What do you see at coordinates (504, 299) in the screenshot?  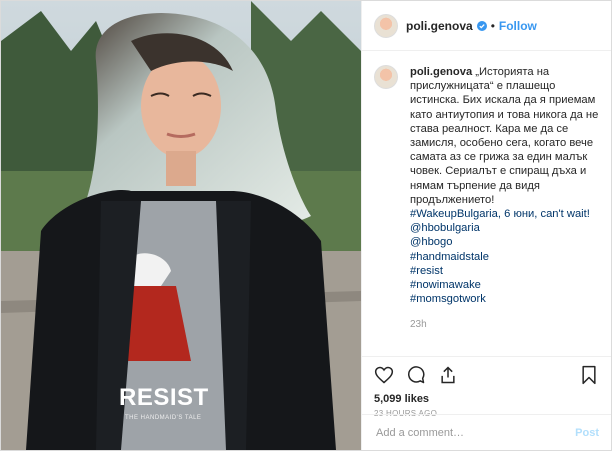 I see `hashtag-link: #momsgotwork` at bounding box center [504, 299].